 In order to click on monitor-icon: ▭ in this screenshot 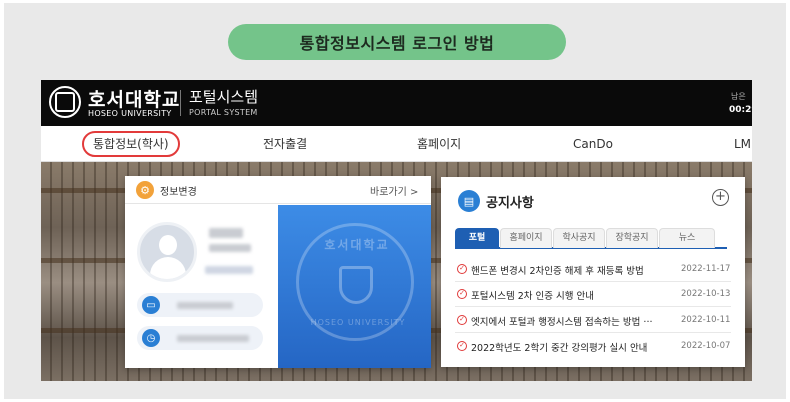, I will do `click(151, 305)`.